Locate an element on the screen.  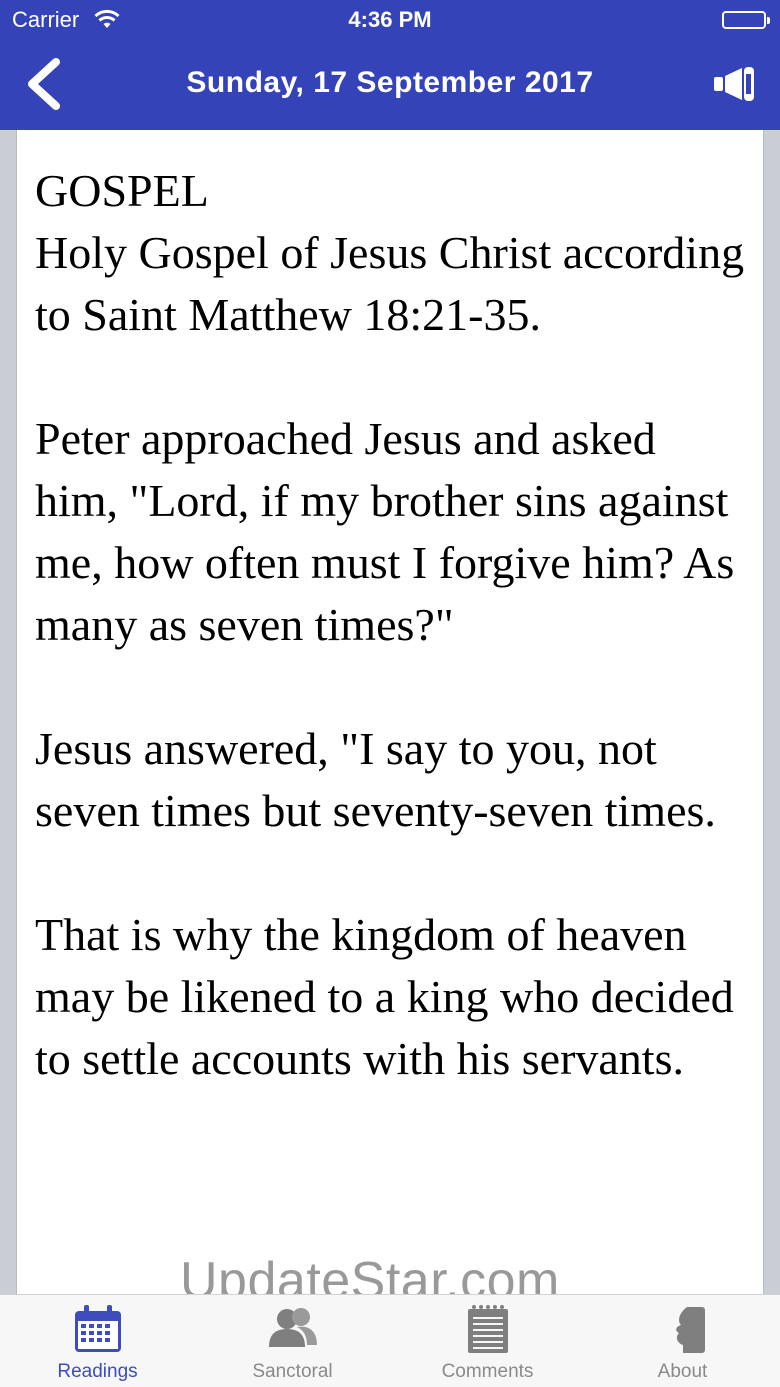
tab-readings-label: Readings is located at coordinates (97, 1371).